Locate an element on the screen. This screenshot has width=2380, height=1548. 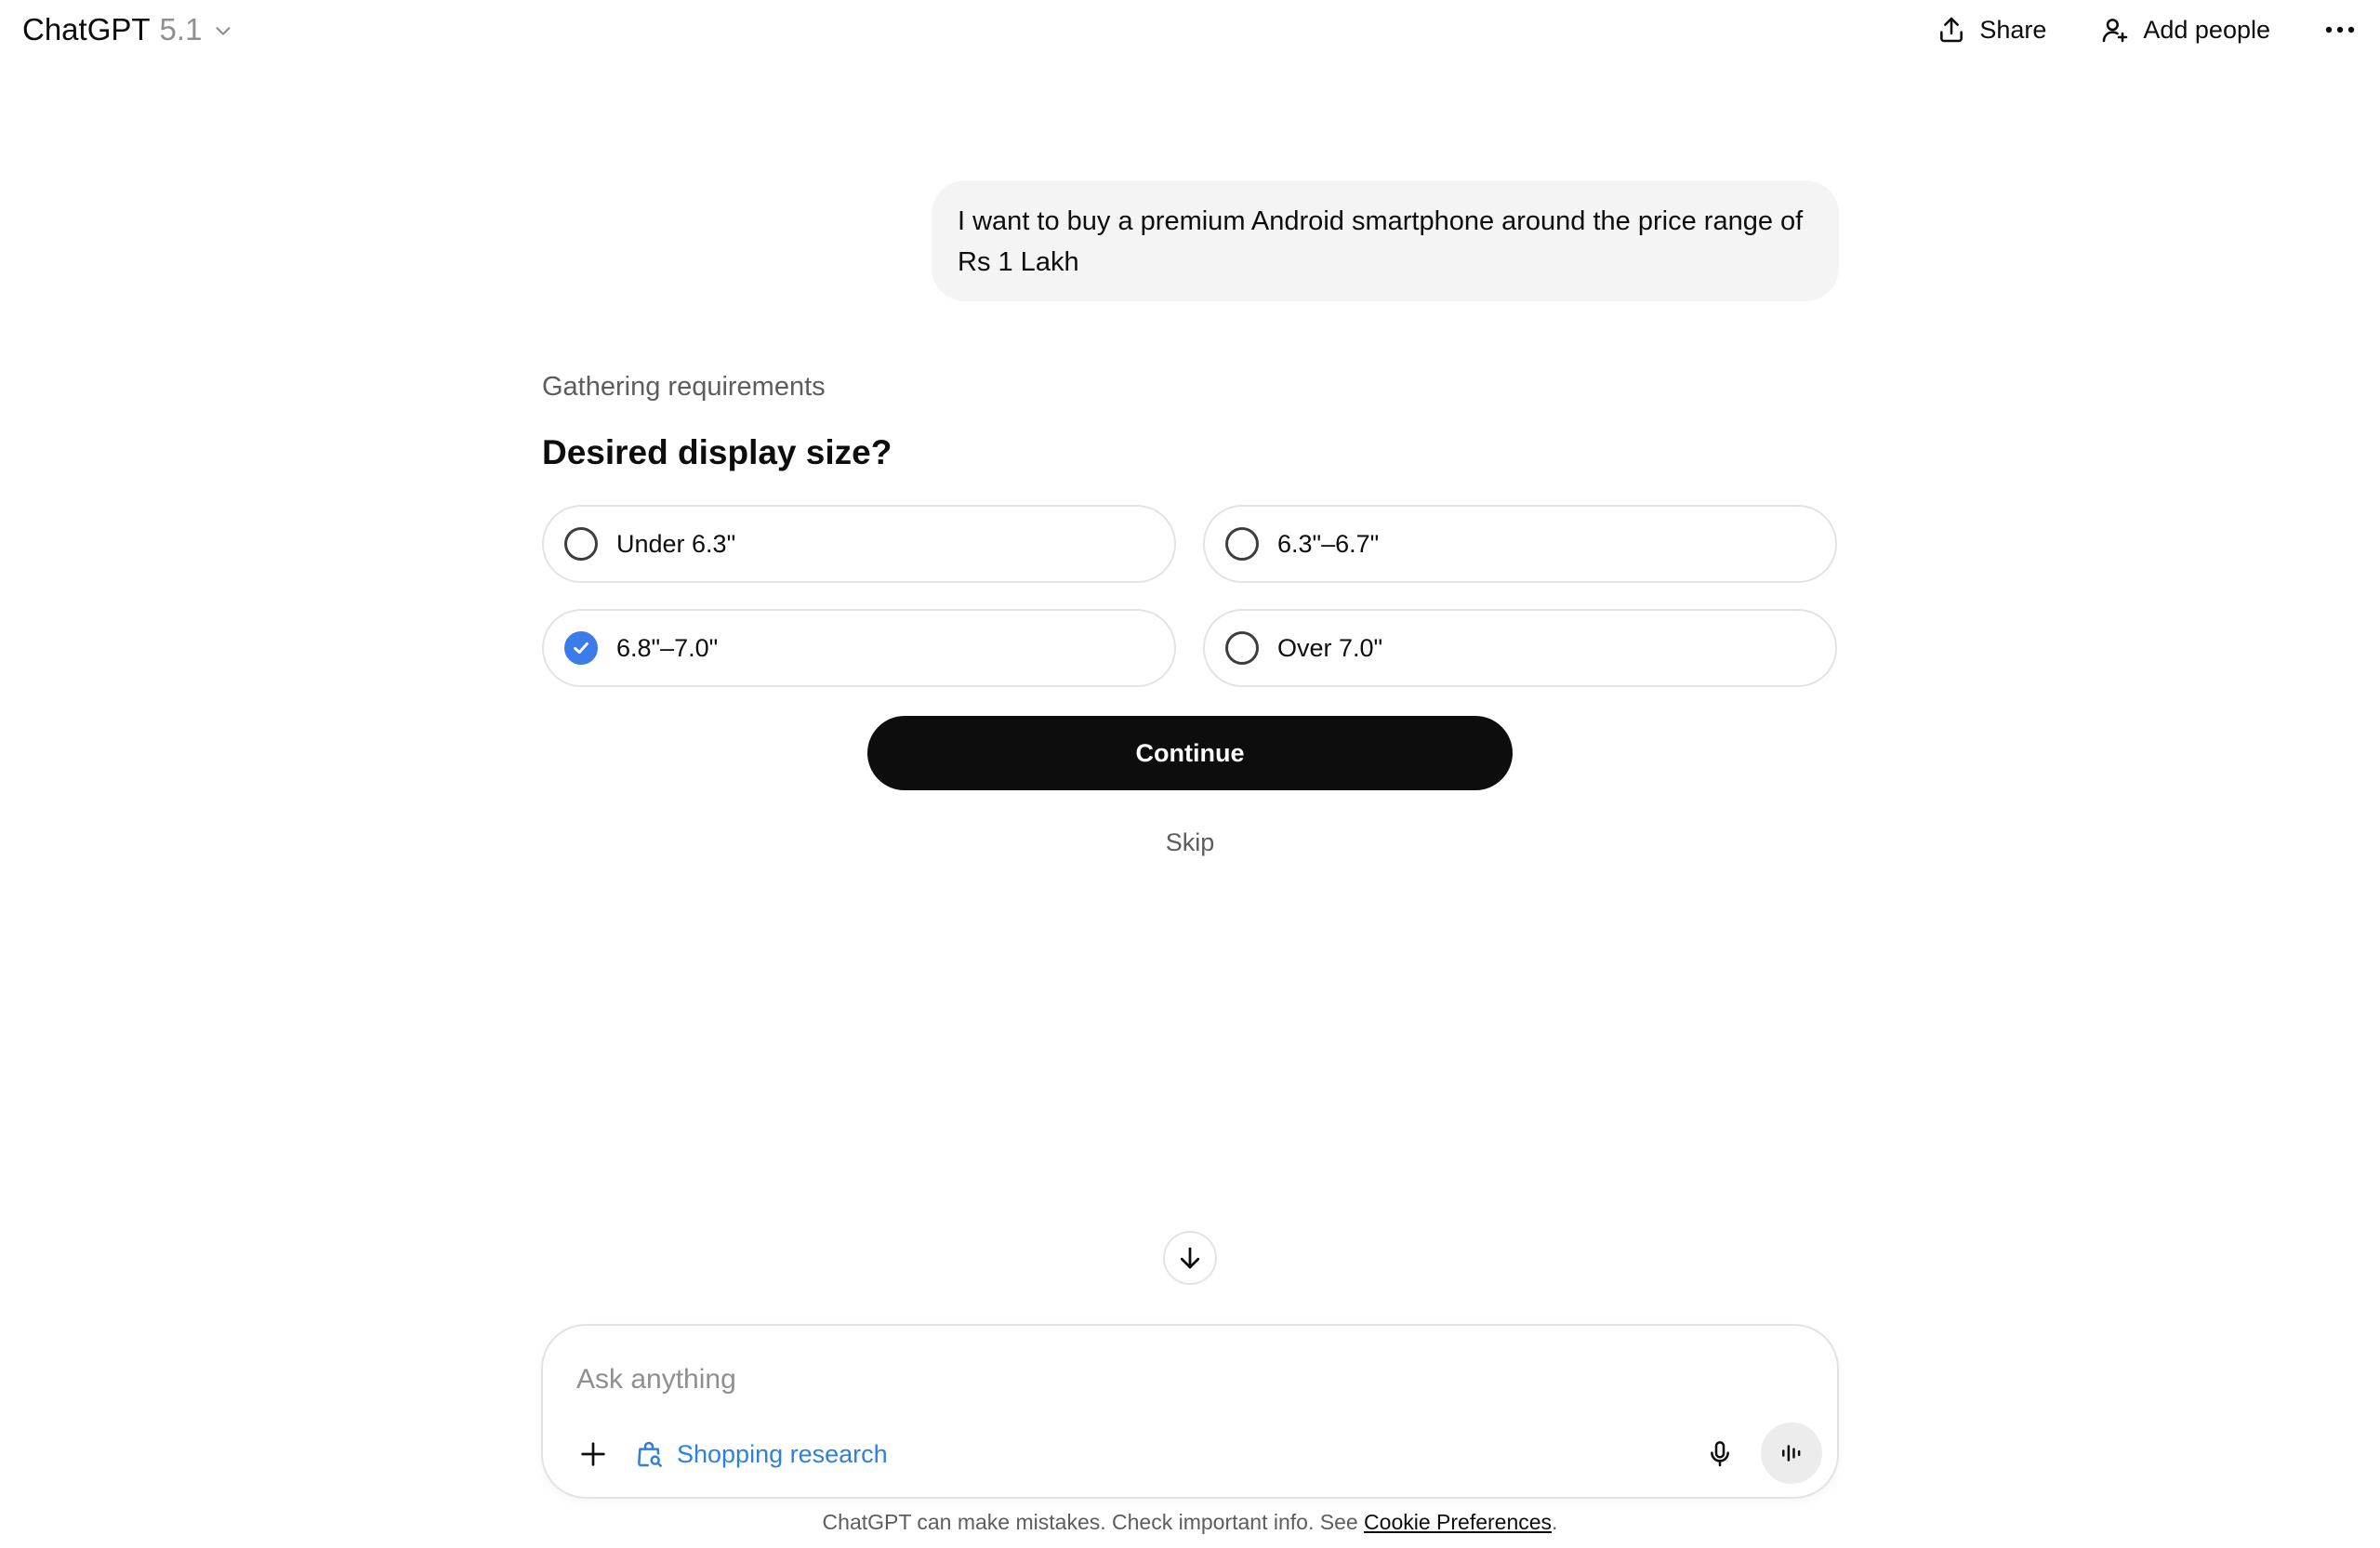
option-label: Under 6.3" is located at coordinates (676, 543).